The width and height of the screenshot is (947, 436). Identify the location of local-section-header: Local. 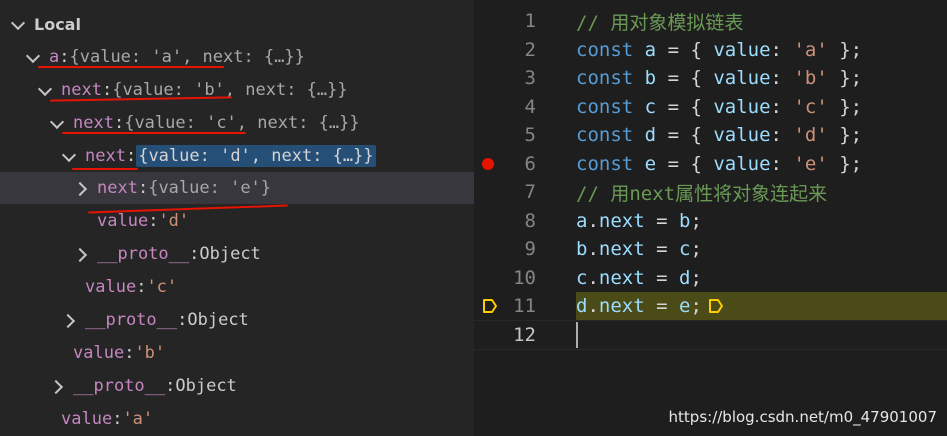
(237, 24).